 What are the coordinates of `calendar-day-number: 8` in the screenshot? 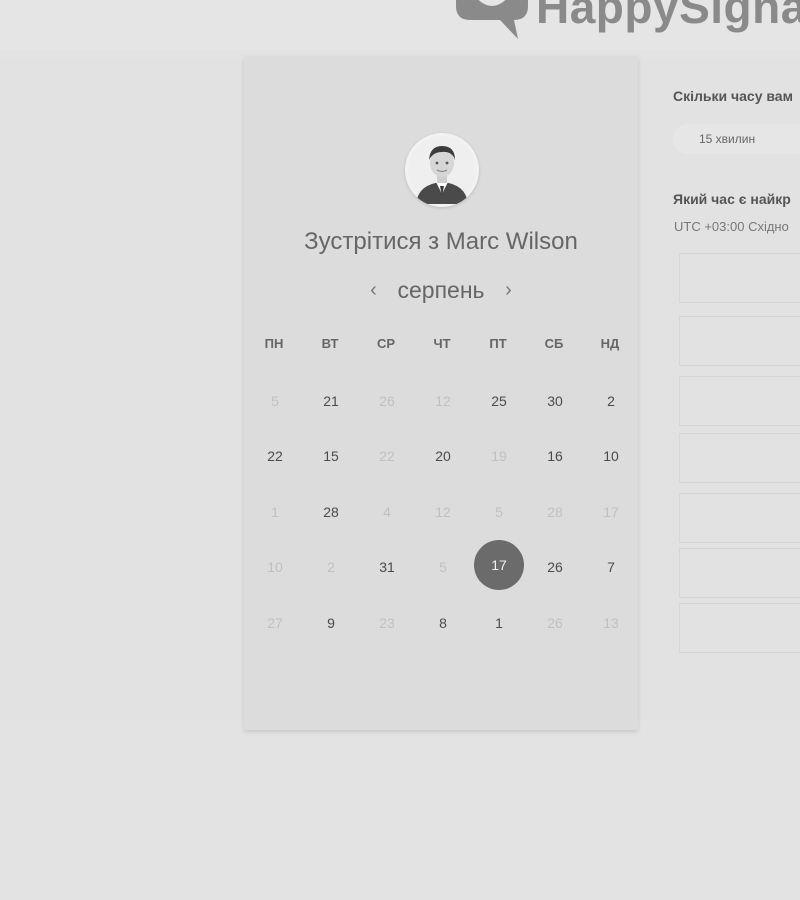 It's located at (443, 622).